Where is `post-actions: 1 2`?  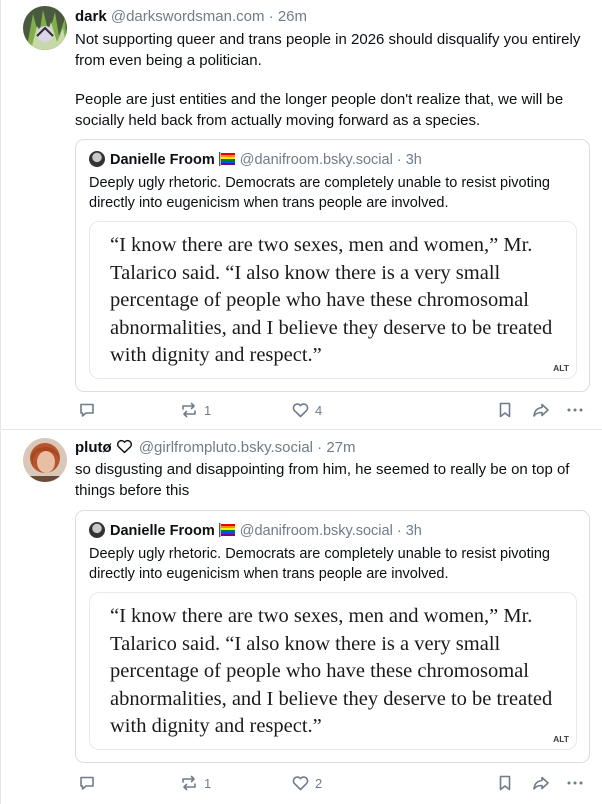 post-actions: 1 2 is located at coordinates (332, 783).